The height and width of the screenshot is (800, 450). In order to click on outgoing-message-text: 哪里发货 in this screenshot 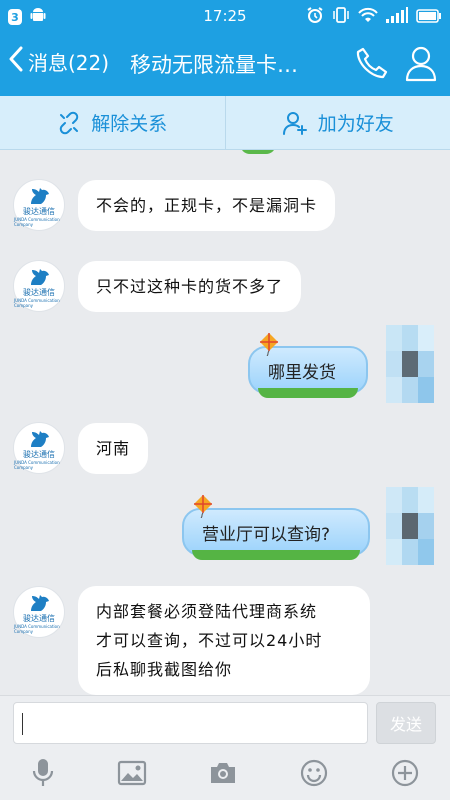, I will do `click(302, 373)`.